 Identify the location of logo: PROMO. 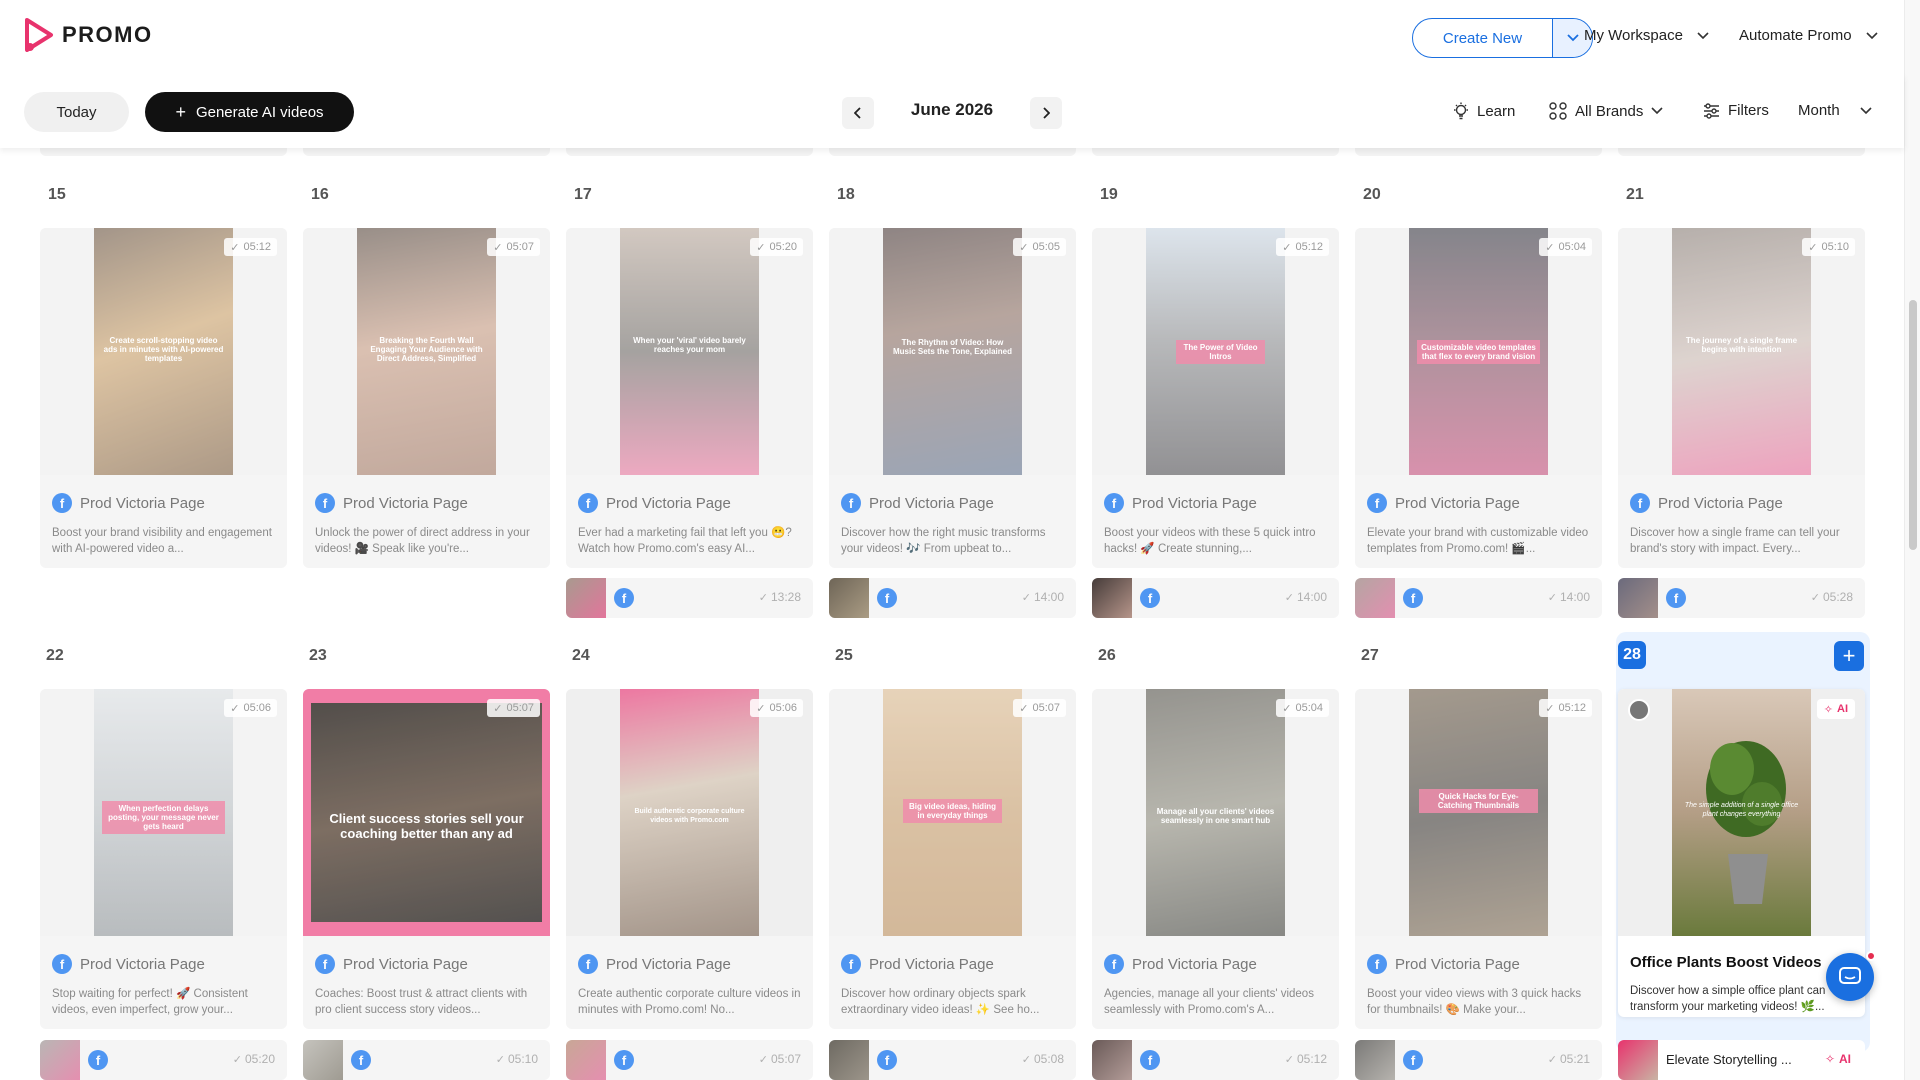
(88, 35).